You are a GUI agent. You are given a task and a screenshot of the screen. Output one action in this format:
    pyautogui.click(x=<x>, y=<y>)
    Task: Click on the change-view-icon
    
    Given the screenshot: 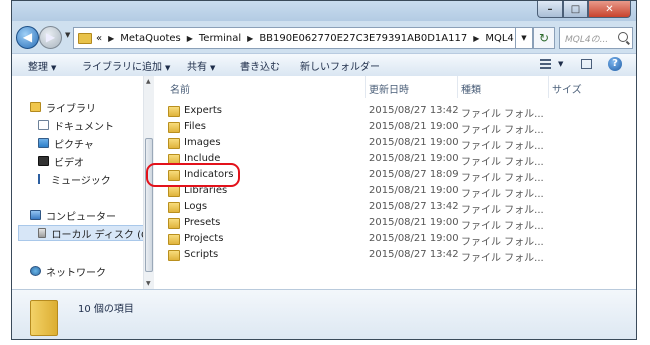 What is the action you would take?
    pyautogui.click(x=545, y=64)
    